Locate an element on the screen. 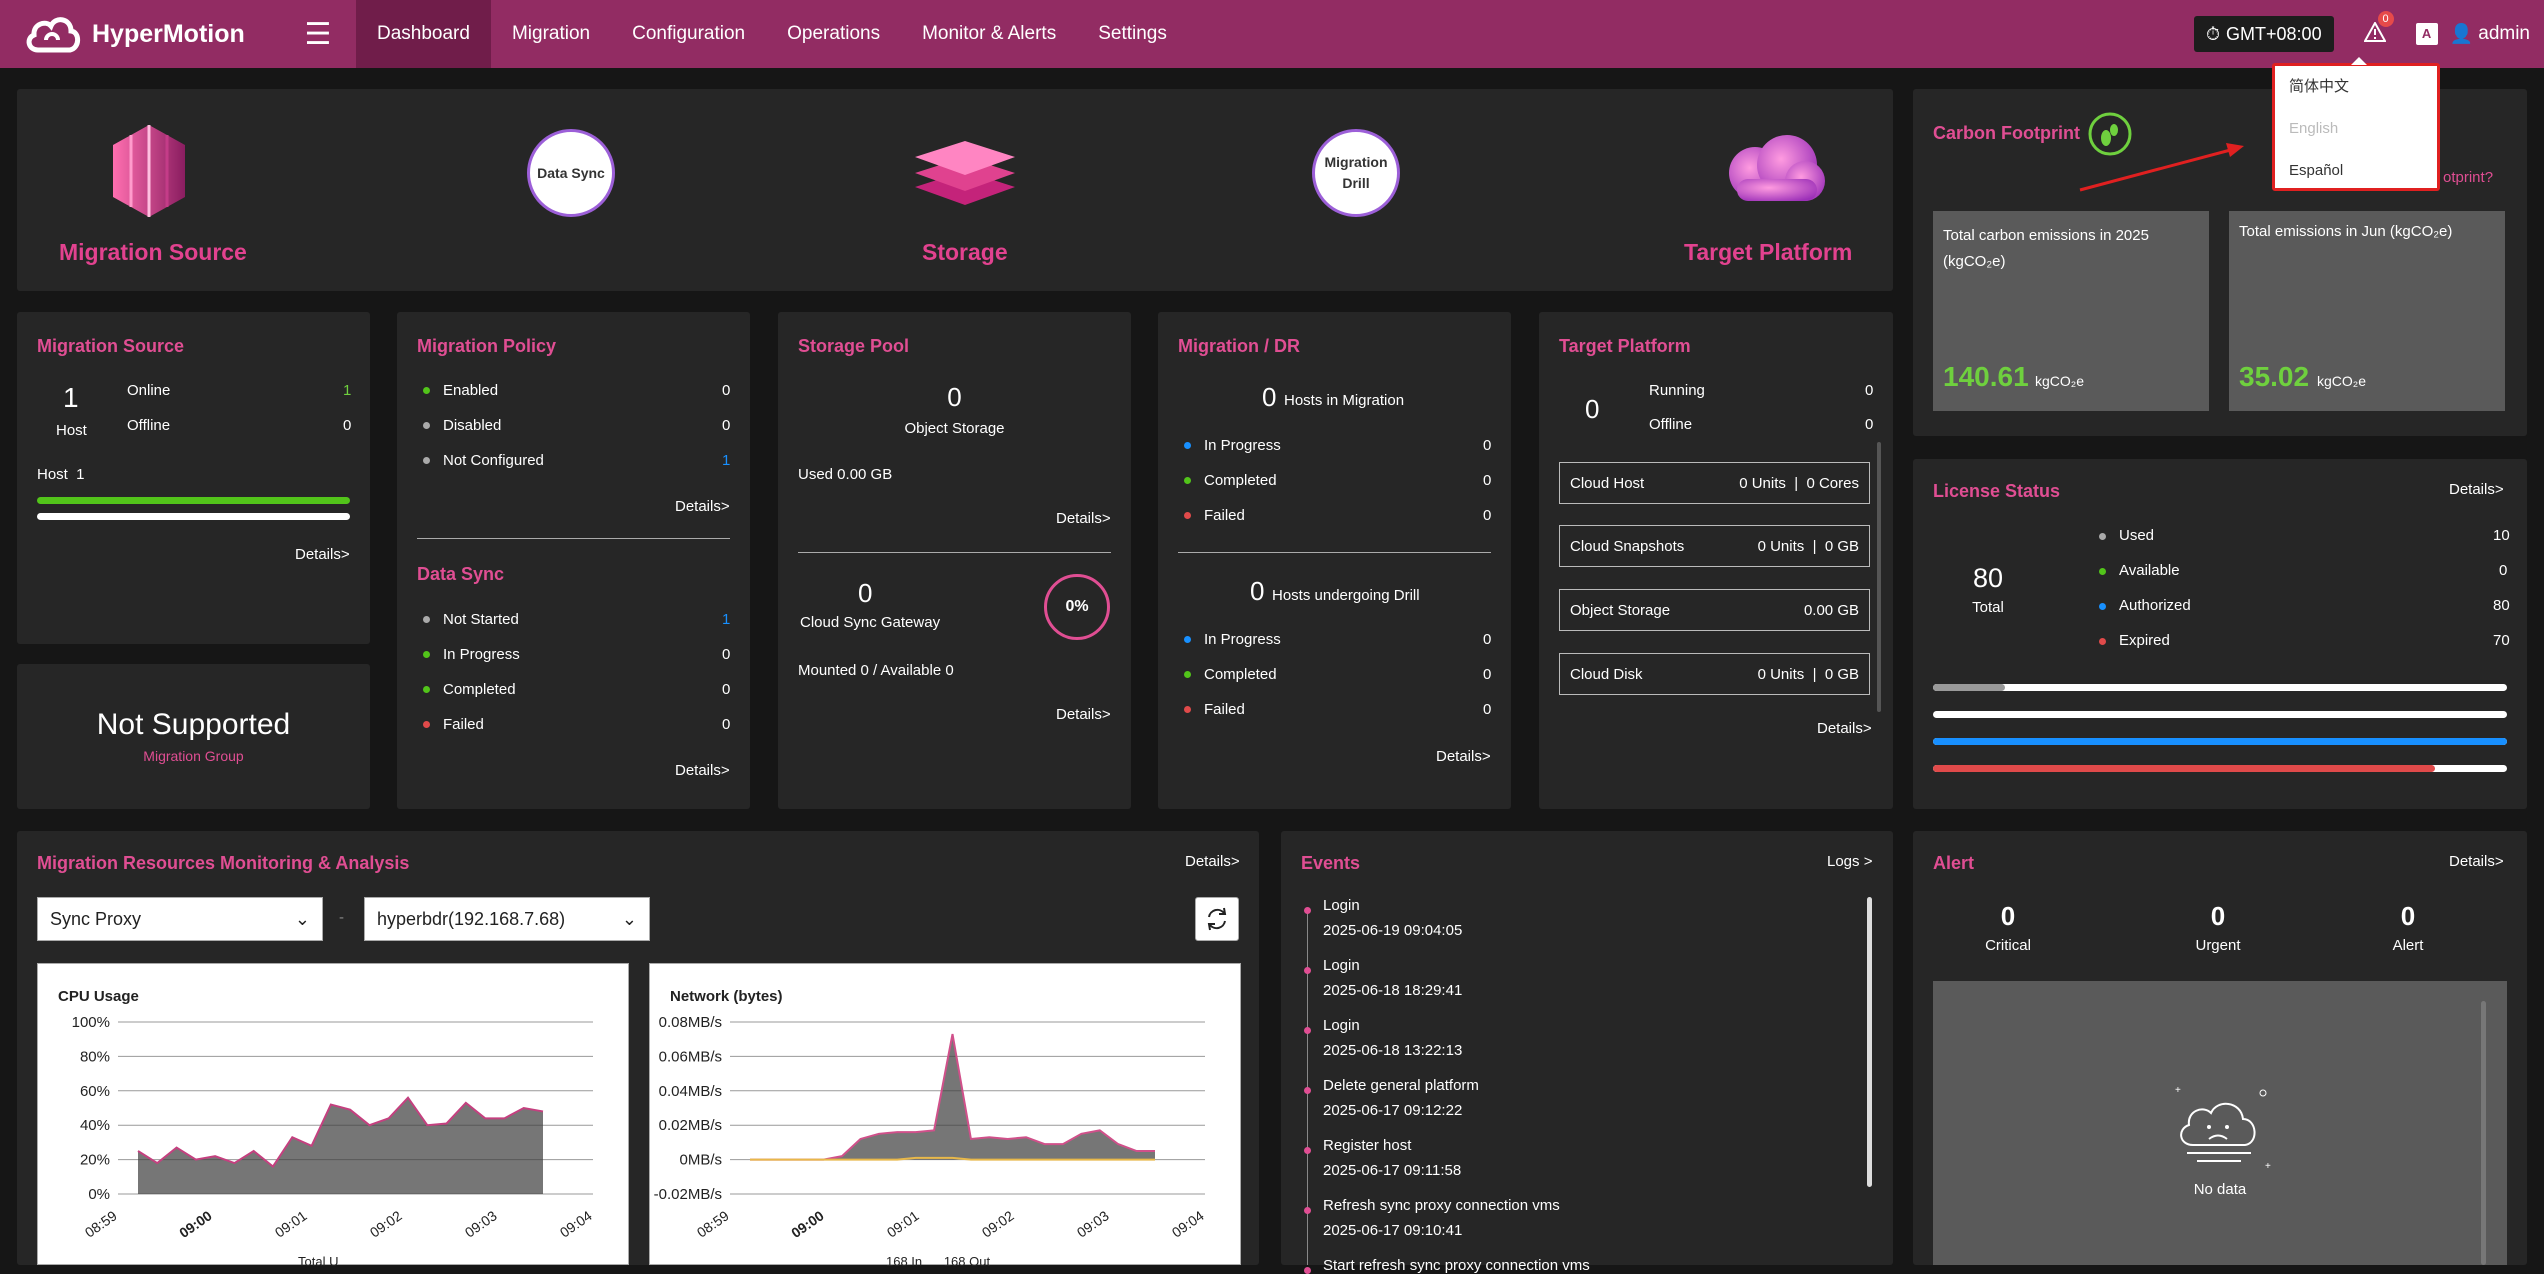 The height and width of the screenshot is (1274, 2544). lang-option-english: English is located at coordinates (2356, 129).